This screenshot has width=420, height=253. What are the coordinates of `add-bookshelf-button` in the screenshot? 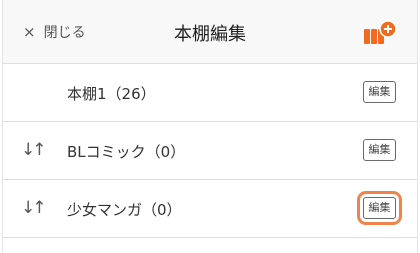 It's located at (380, 33).